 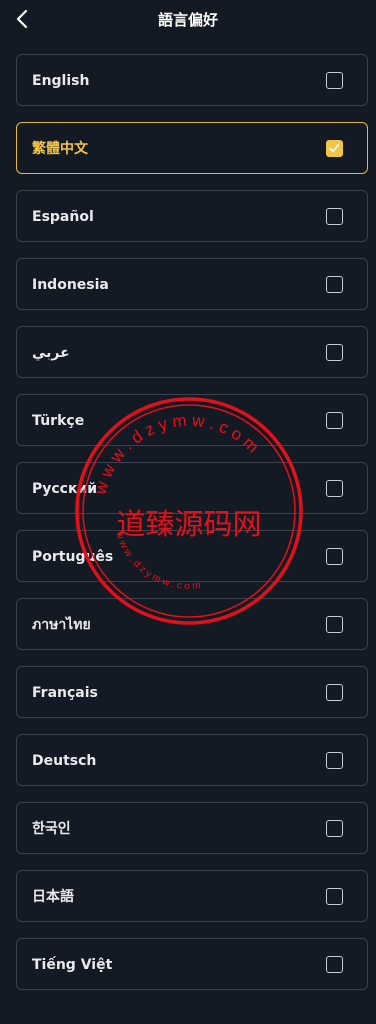 What do you see at coordinates (51, 829) in the screenshot?
I see `language-label: 한국인` at bounding box center [51, 829].